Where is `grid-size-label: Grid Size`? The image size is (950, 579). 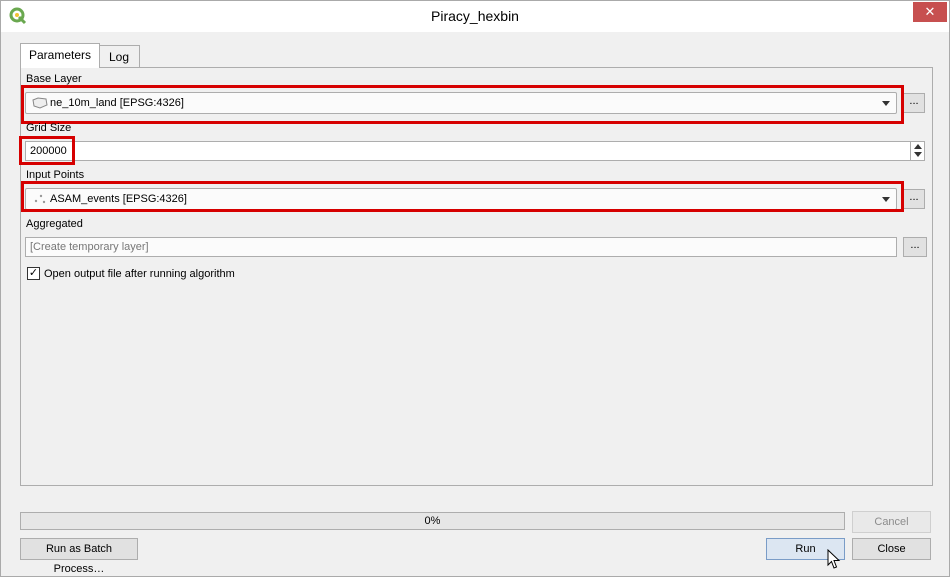
grid-size-label: Grid Size is located at coordinates (49, 128).